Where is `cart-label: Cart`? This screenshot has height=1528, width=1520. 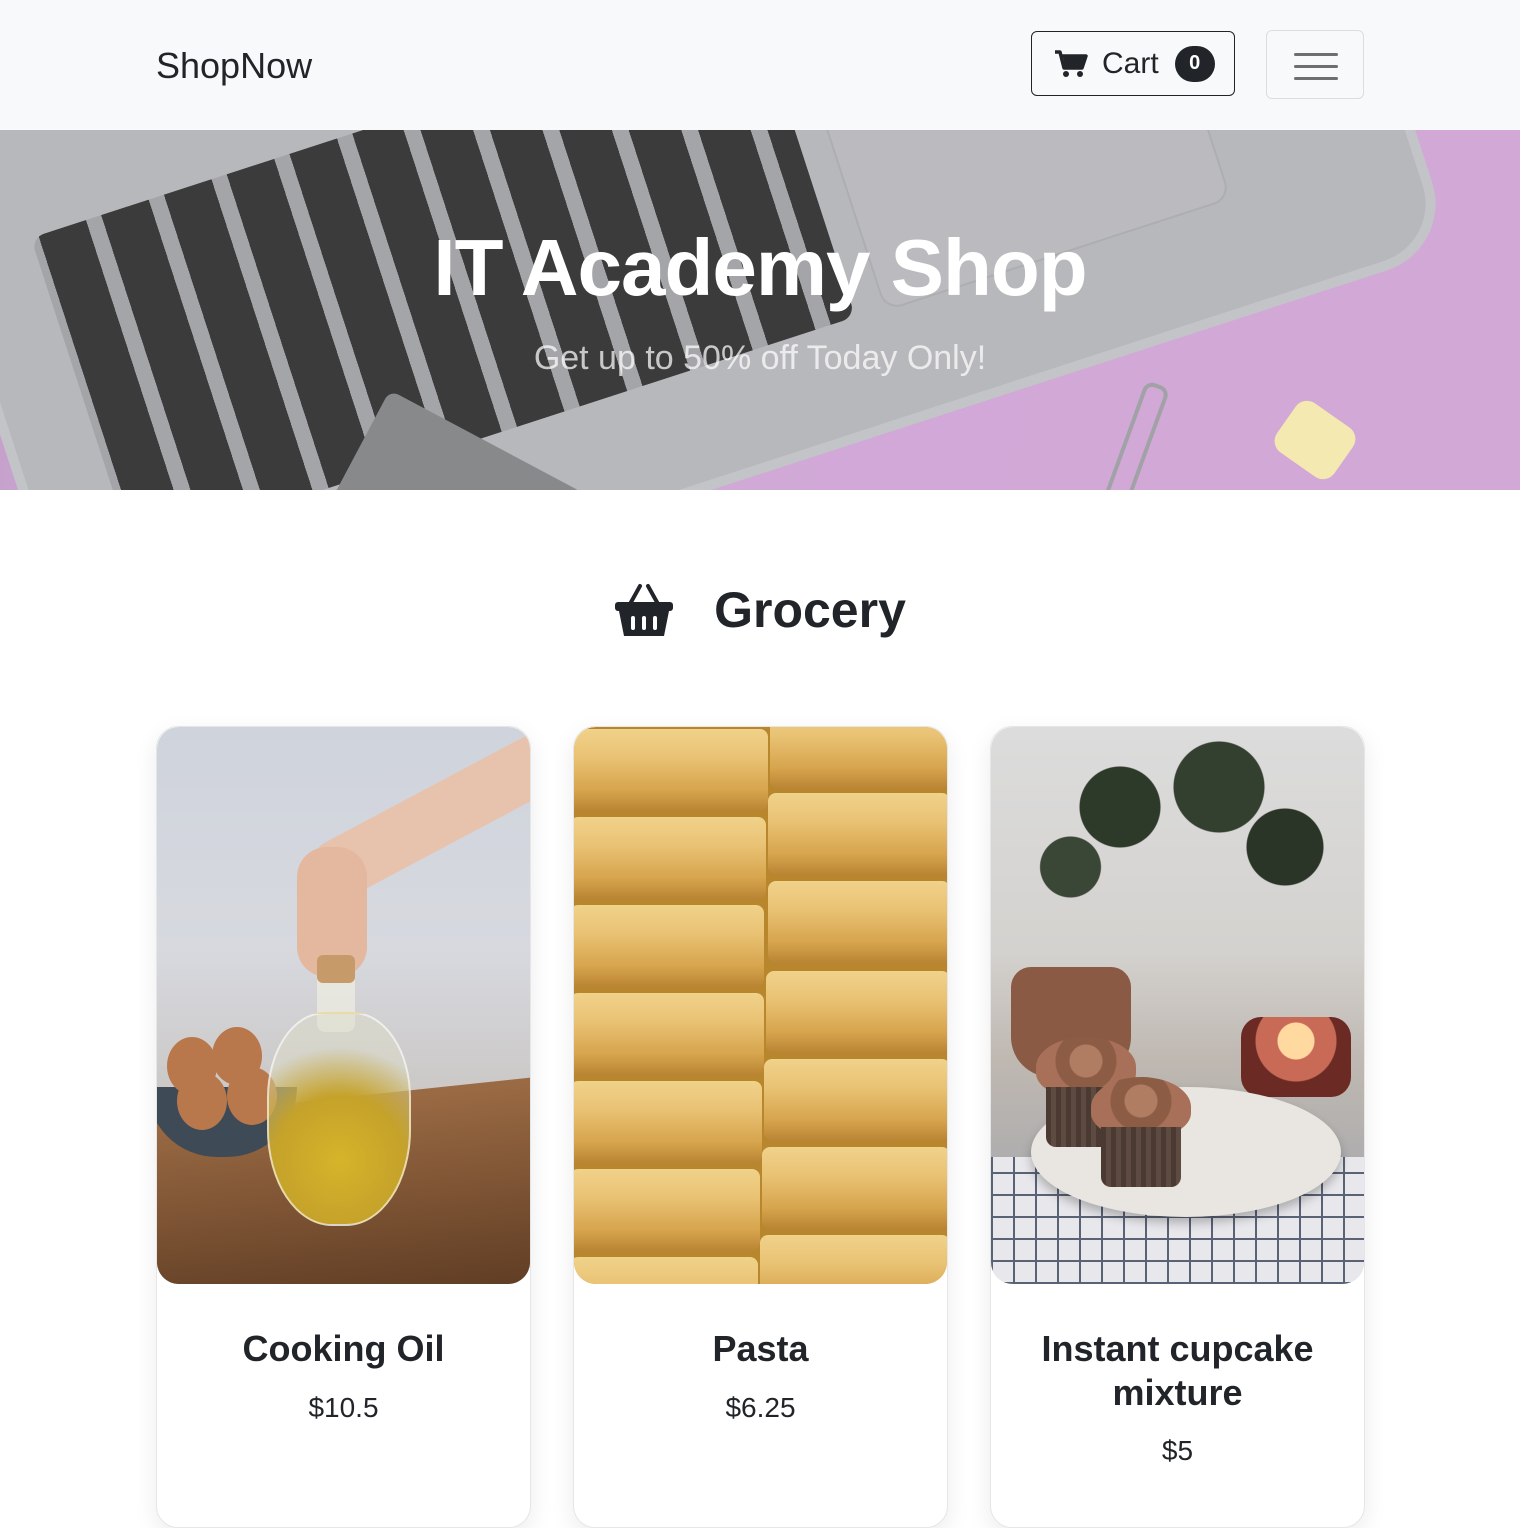
cart-label: Cart is located at coordinates (1130, 63).